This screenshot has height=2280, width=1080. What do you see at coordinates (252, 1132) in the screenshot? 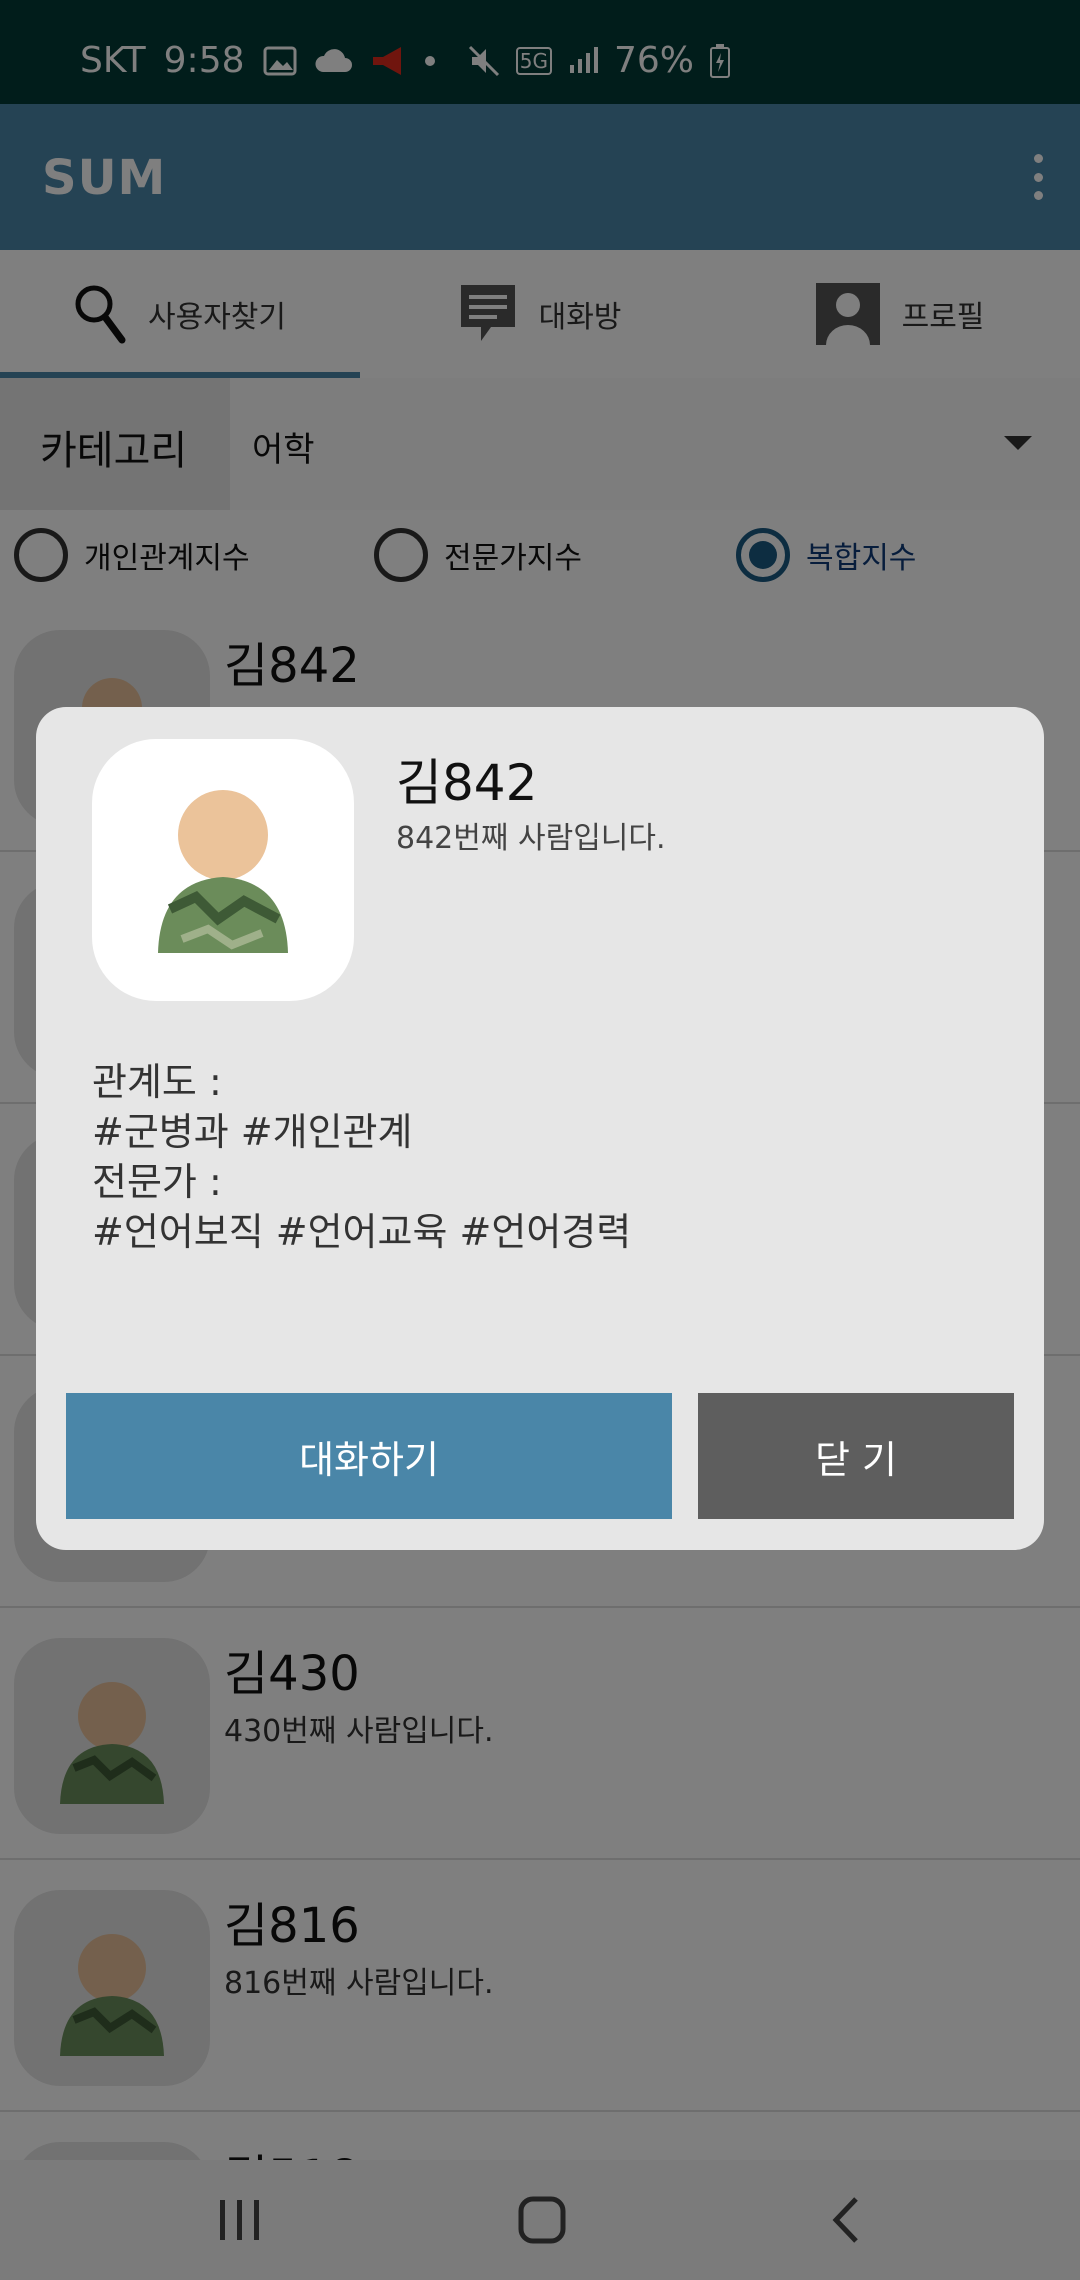
I see `relation-tags: #군병과 #개인관계` at bounding box center [252, 1132].